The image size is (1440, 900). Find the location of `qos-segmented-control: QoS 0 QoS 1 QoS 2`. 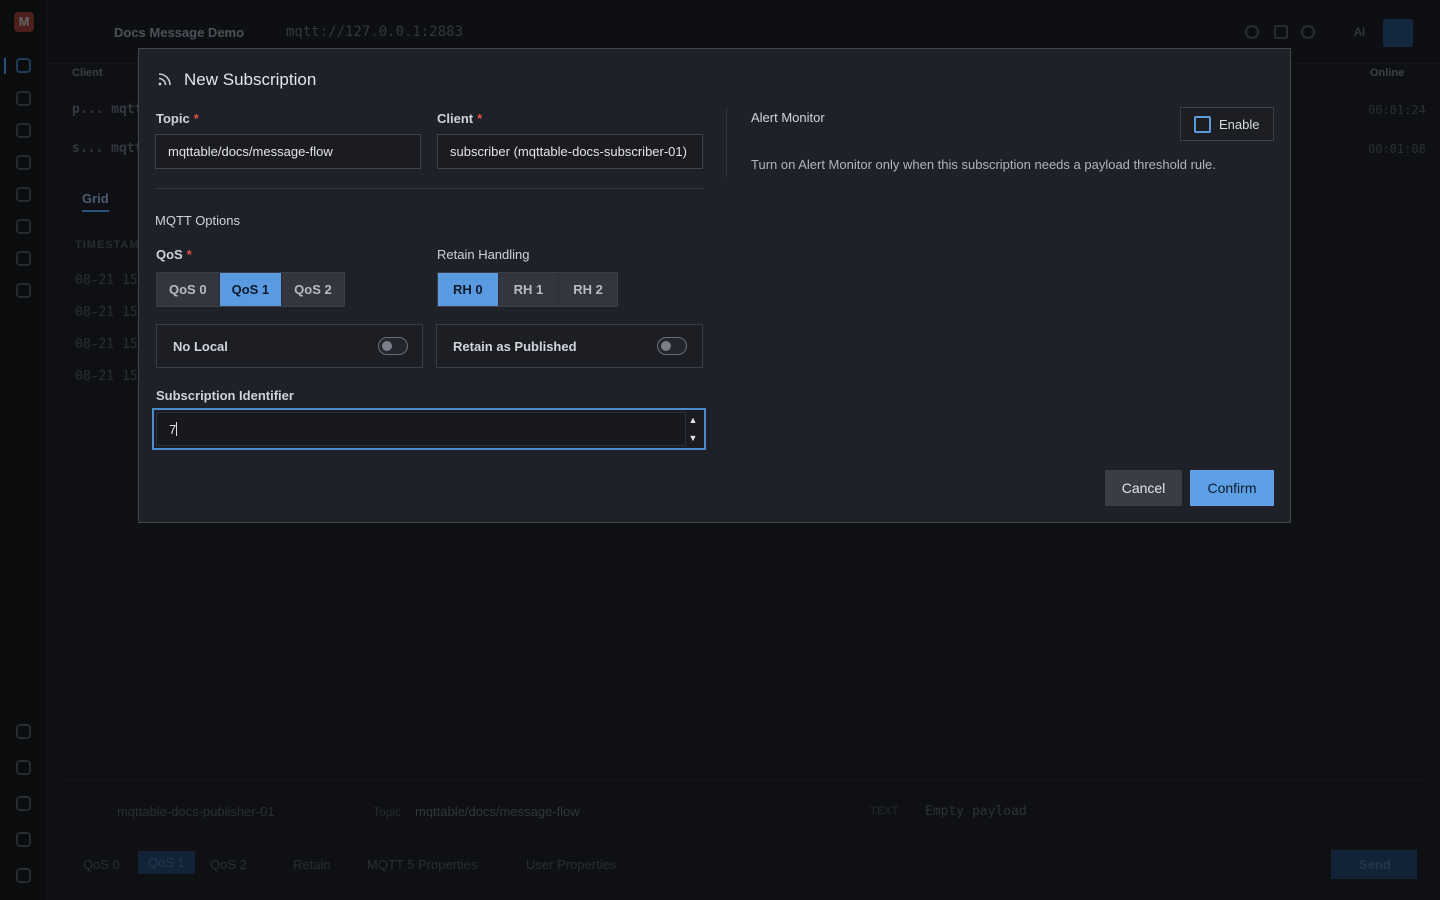

qos-segmented-control: QoS 0 QoS 1 QoS 2 is located at coordinates (250, 289).